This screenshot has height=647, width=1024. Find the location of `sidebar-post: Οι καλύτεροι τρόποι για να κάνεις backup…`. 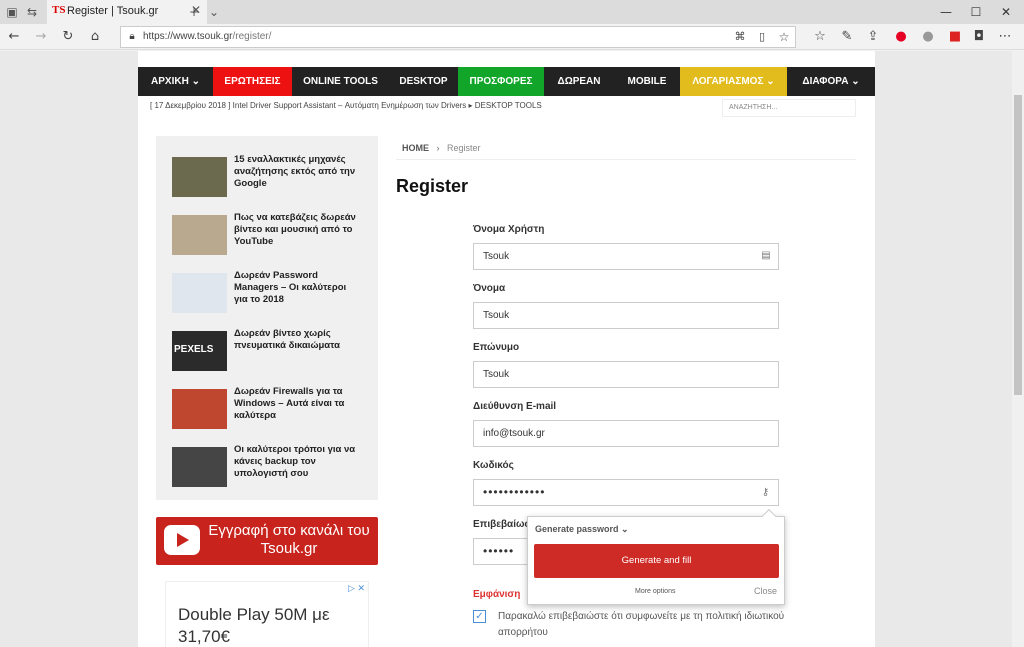

sidebar-post: Οι καλύτεροι τρόποι για να κάνεις backup… is located at coordinates (272, 469).